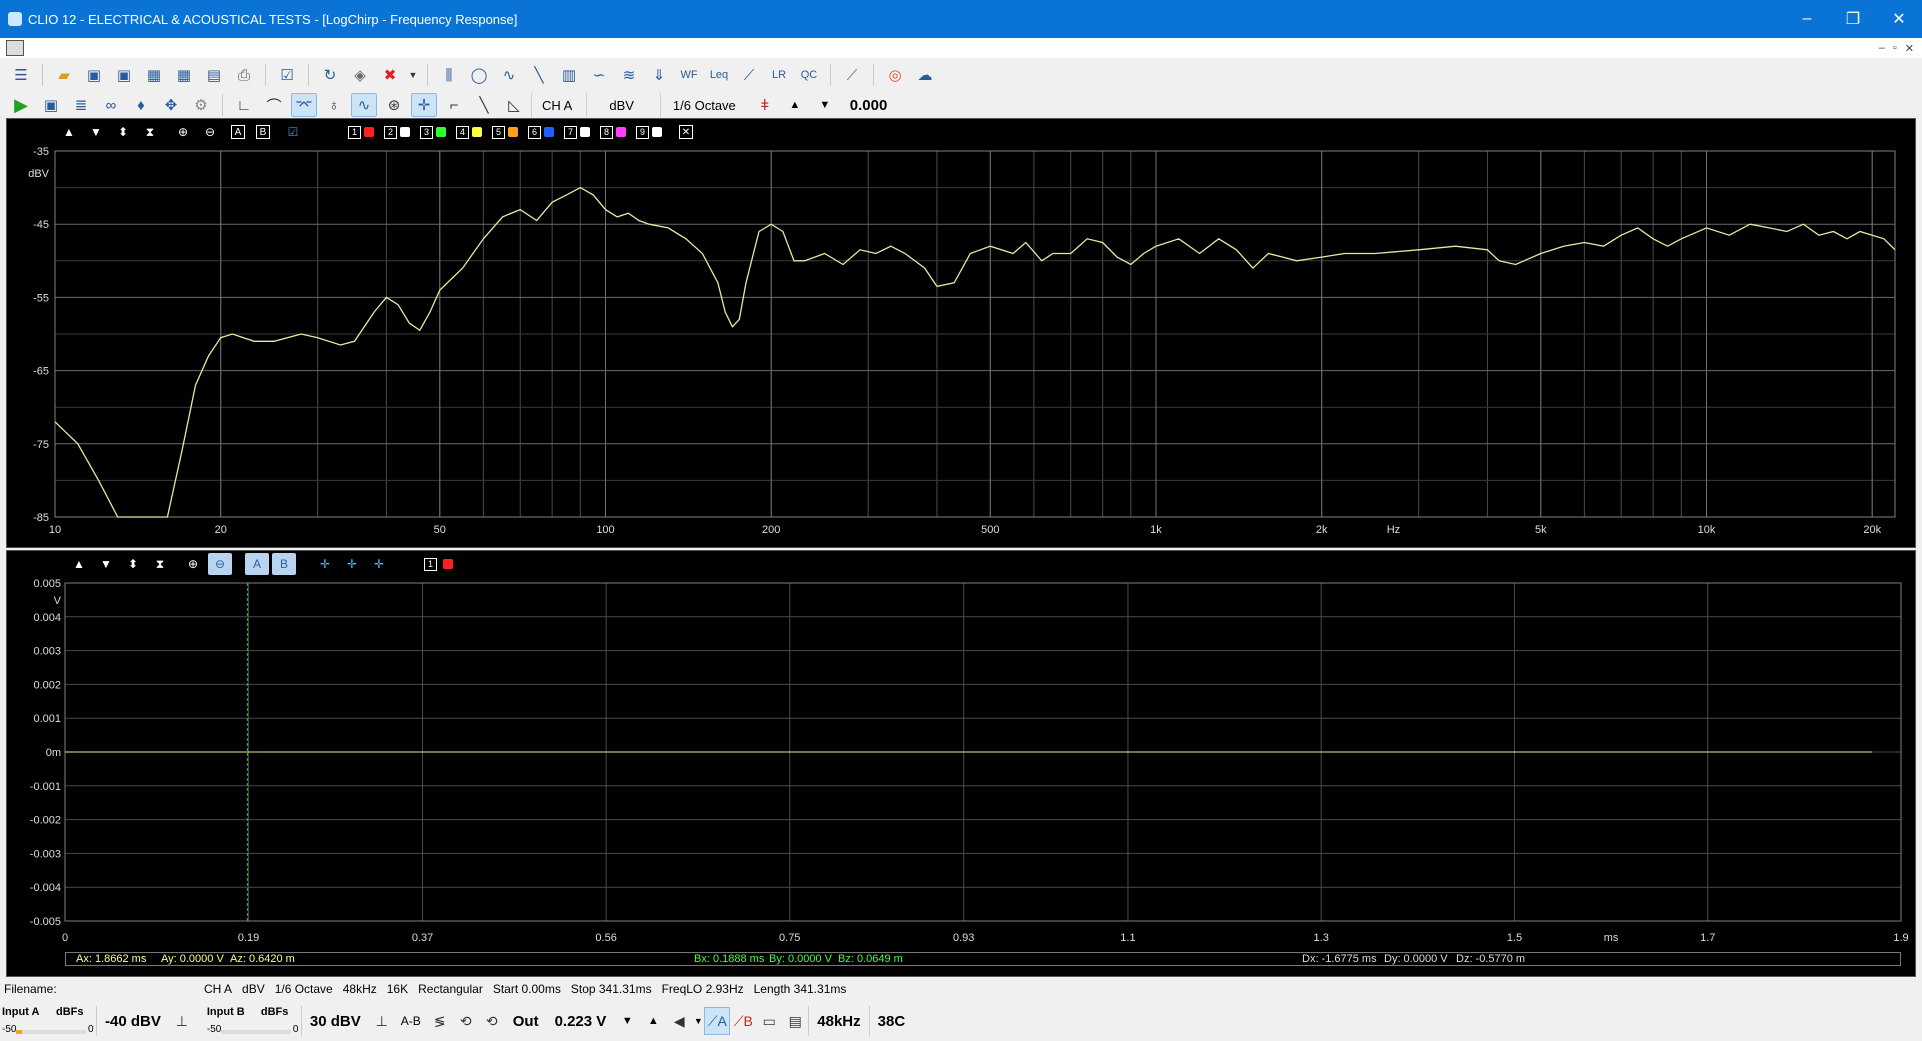 This screenshot has width=1922, height=1041. What do you see at coordinates (689, 75) in the screenshot?
I see `wf-icon: WF` at bounding box center [689, 75].